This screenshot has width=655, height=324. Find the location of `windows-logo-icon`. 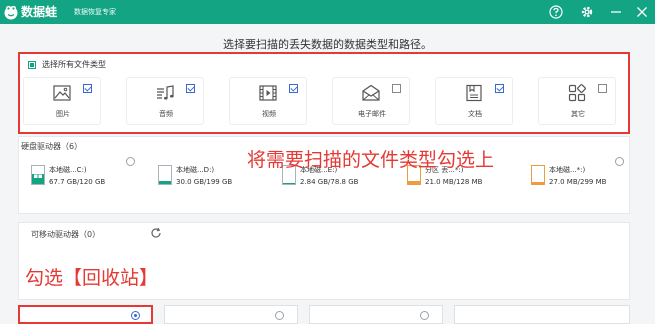

windows-logo-icon is located at coordinates (38, 174).